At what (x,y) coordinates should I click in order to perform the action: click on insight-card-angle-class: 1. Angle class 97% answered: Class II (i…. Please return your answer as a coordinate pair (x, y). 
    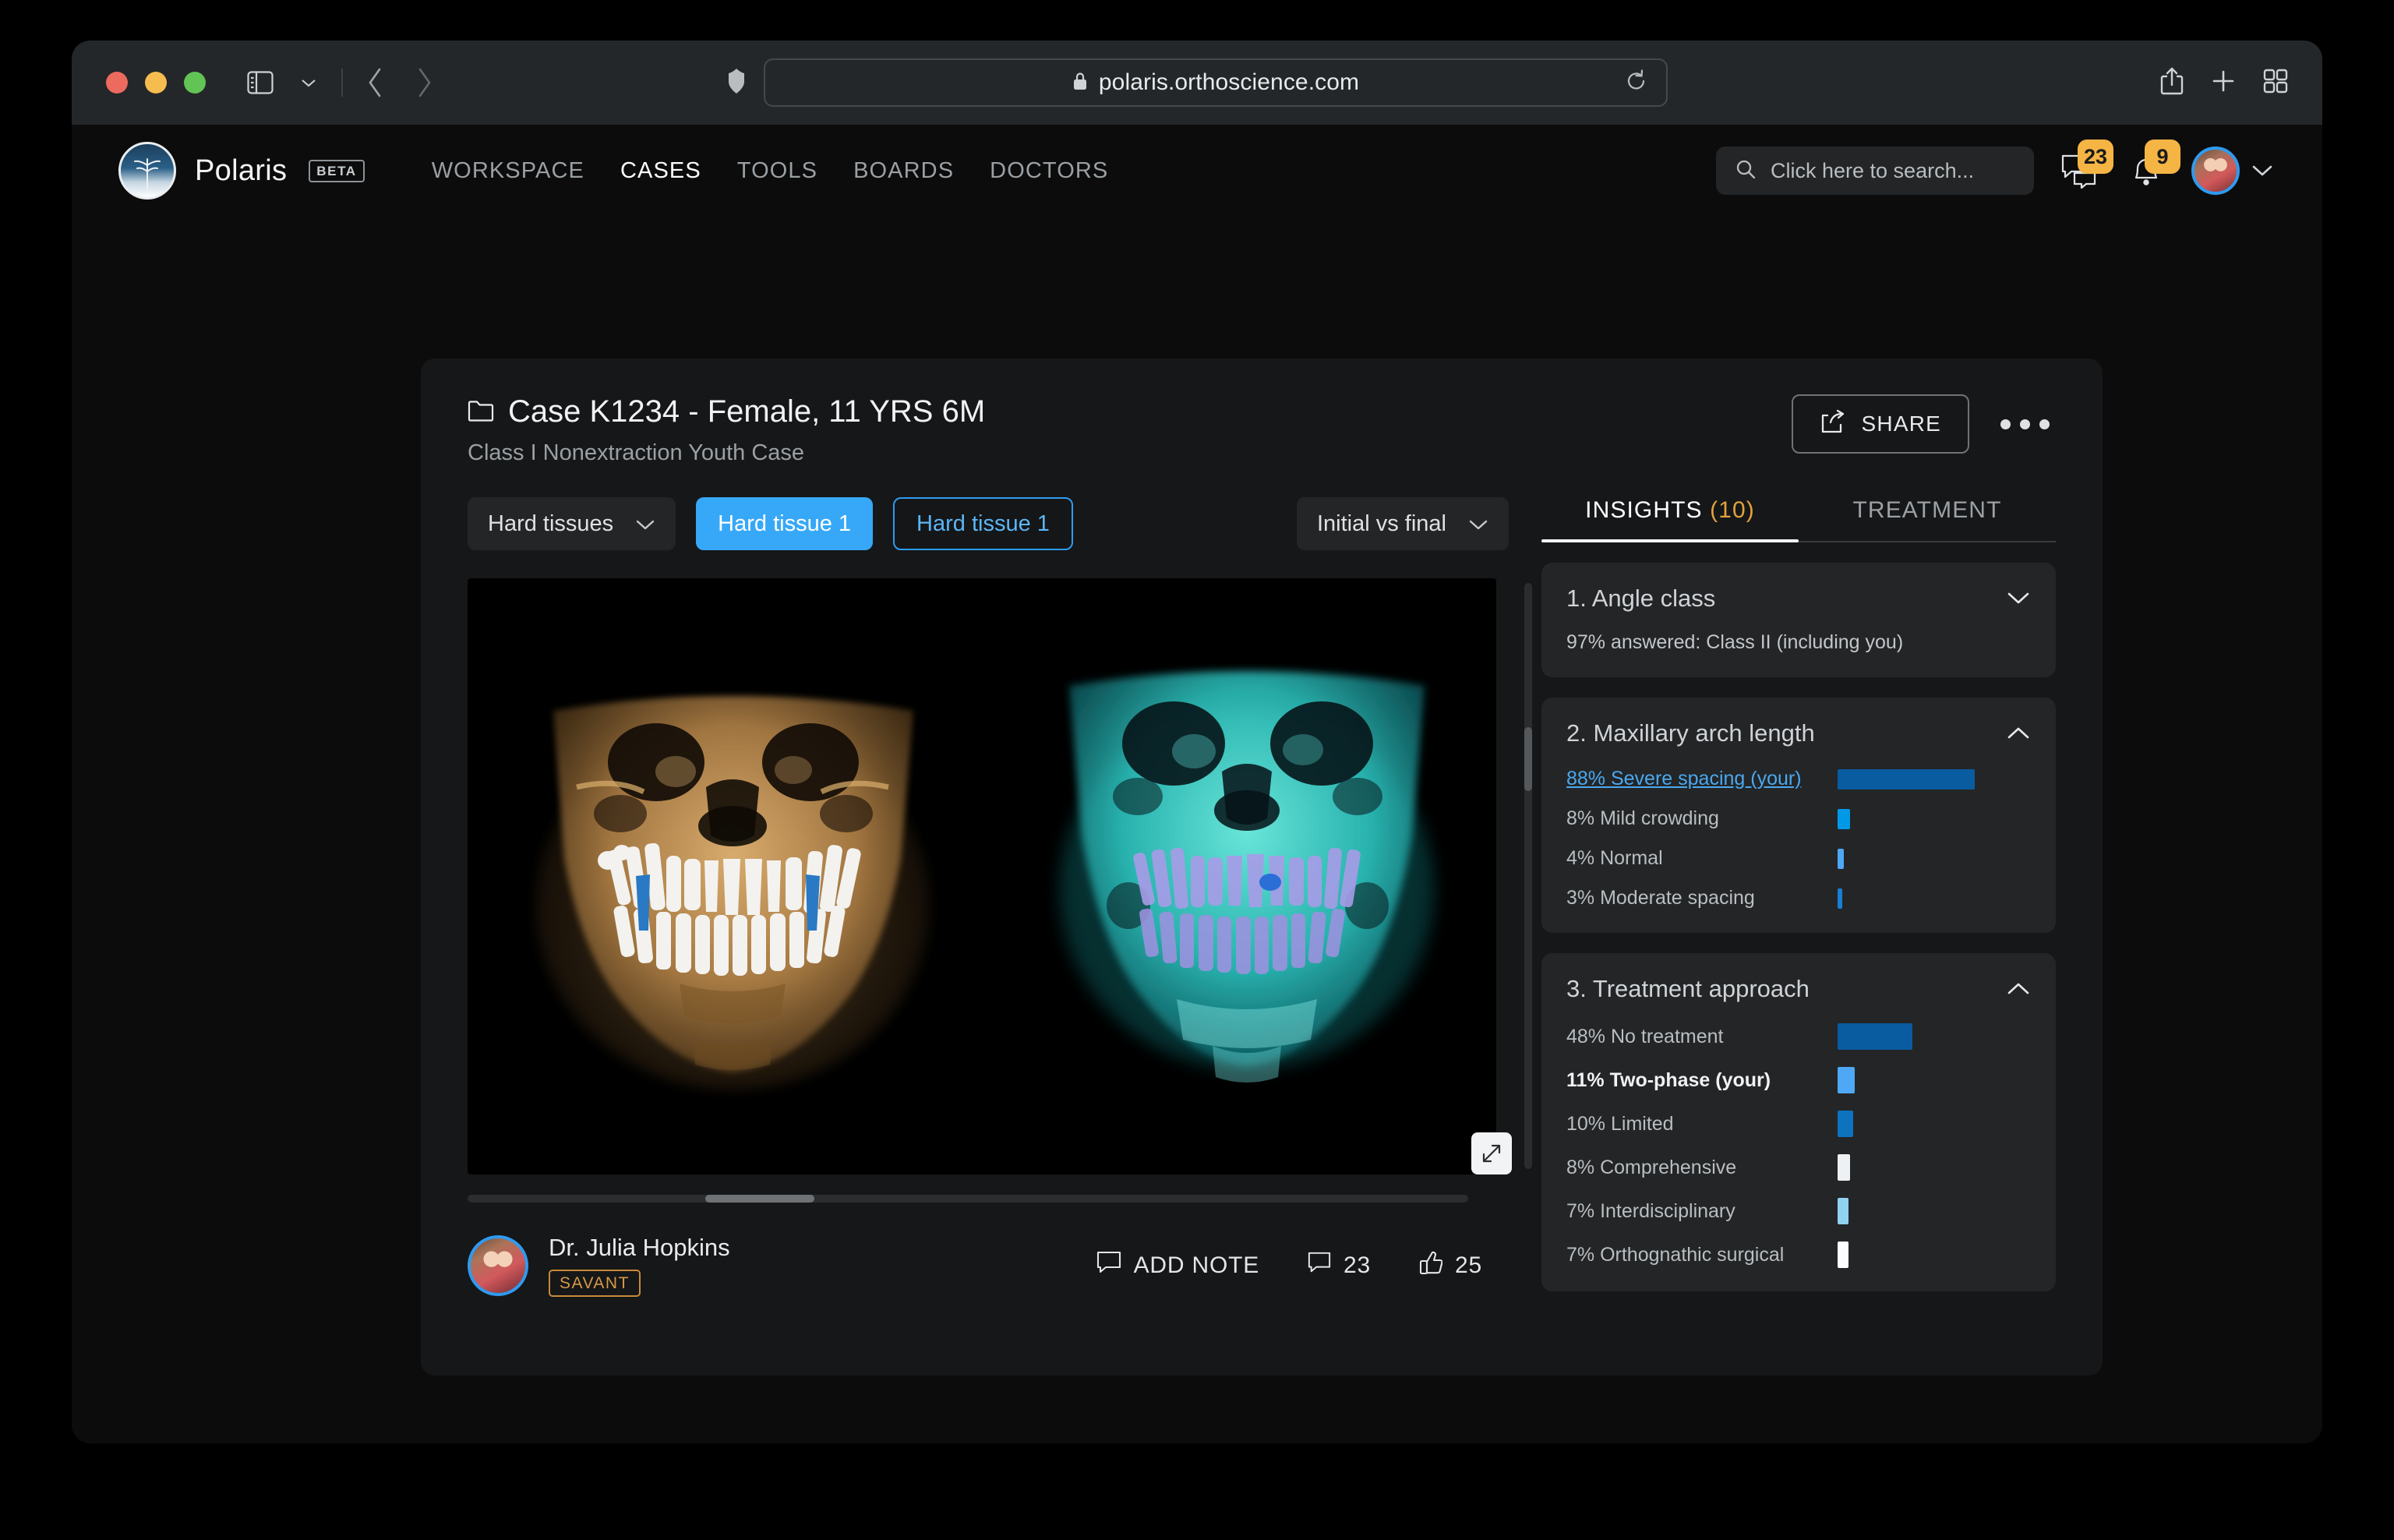
    Looking at the image, I should click on (1798, 620).